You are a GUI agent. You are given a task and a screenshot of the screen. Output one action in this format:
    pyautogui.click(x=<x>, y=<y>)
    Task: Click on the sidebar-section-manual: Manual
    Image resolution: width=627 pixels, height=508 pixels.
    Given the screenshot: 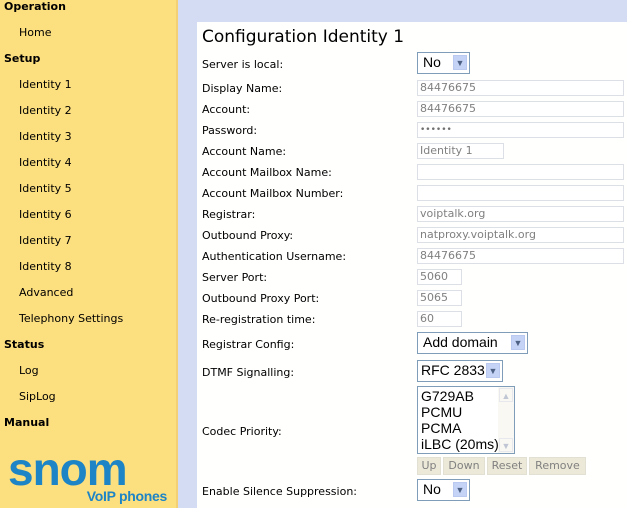 What is the action you would take?
    pyautogui.click(x=26, y=422)
    